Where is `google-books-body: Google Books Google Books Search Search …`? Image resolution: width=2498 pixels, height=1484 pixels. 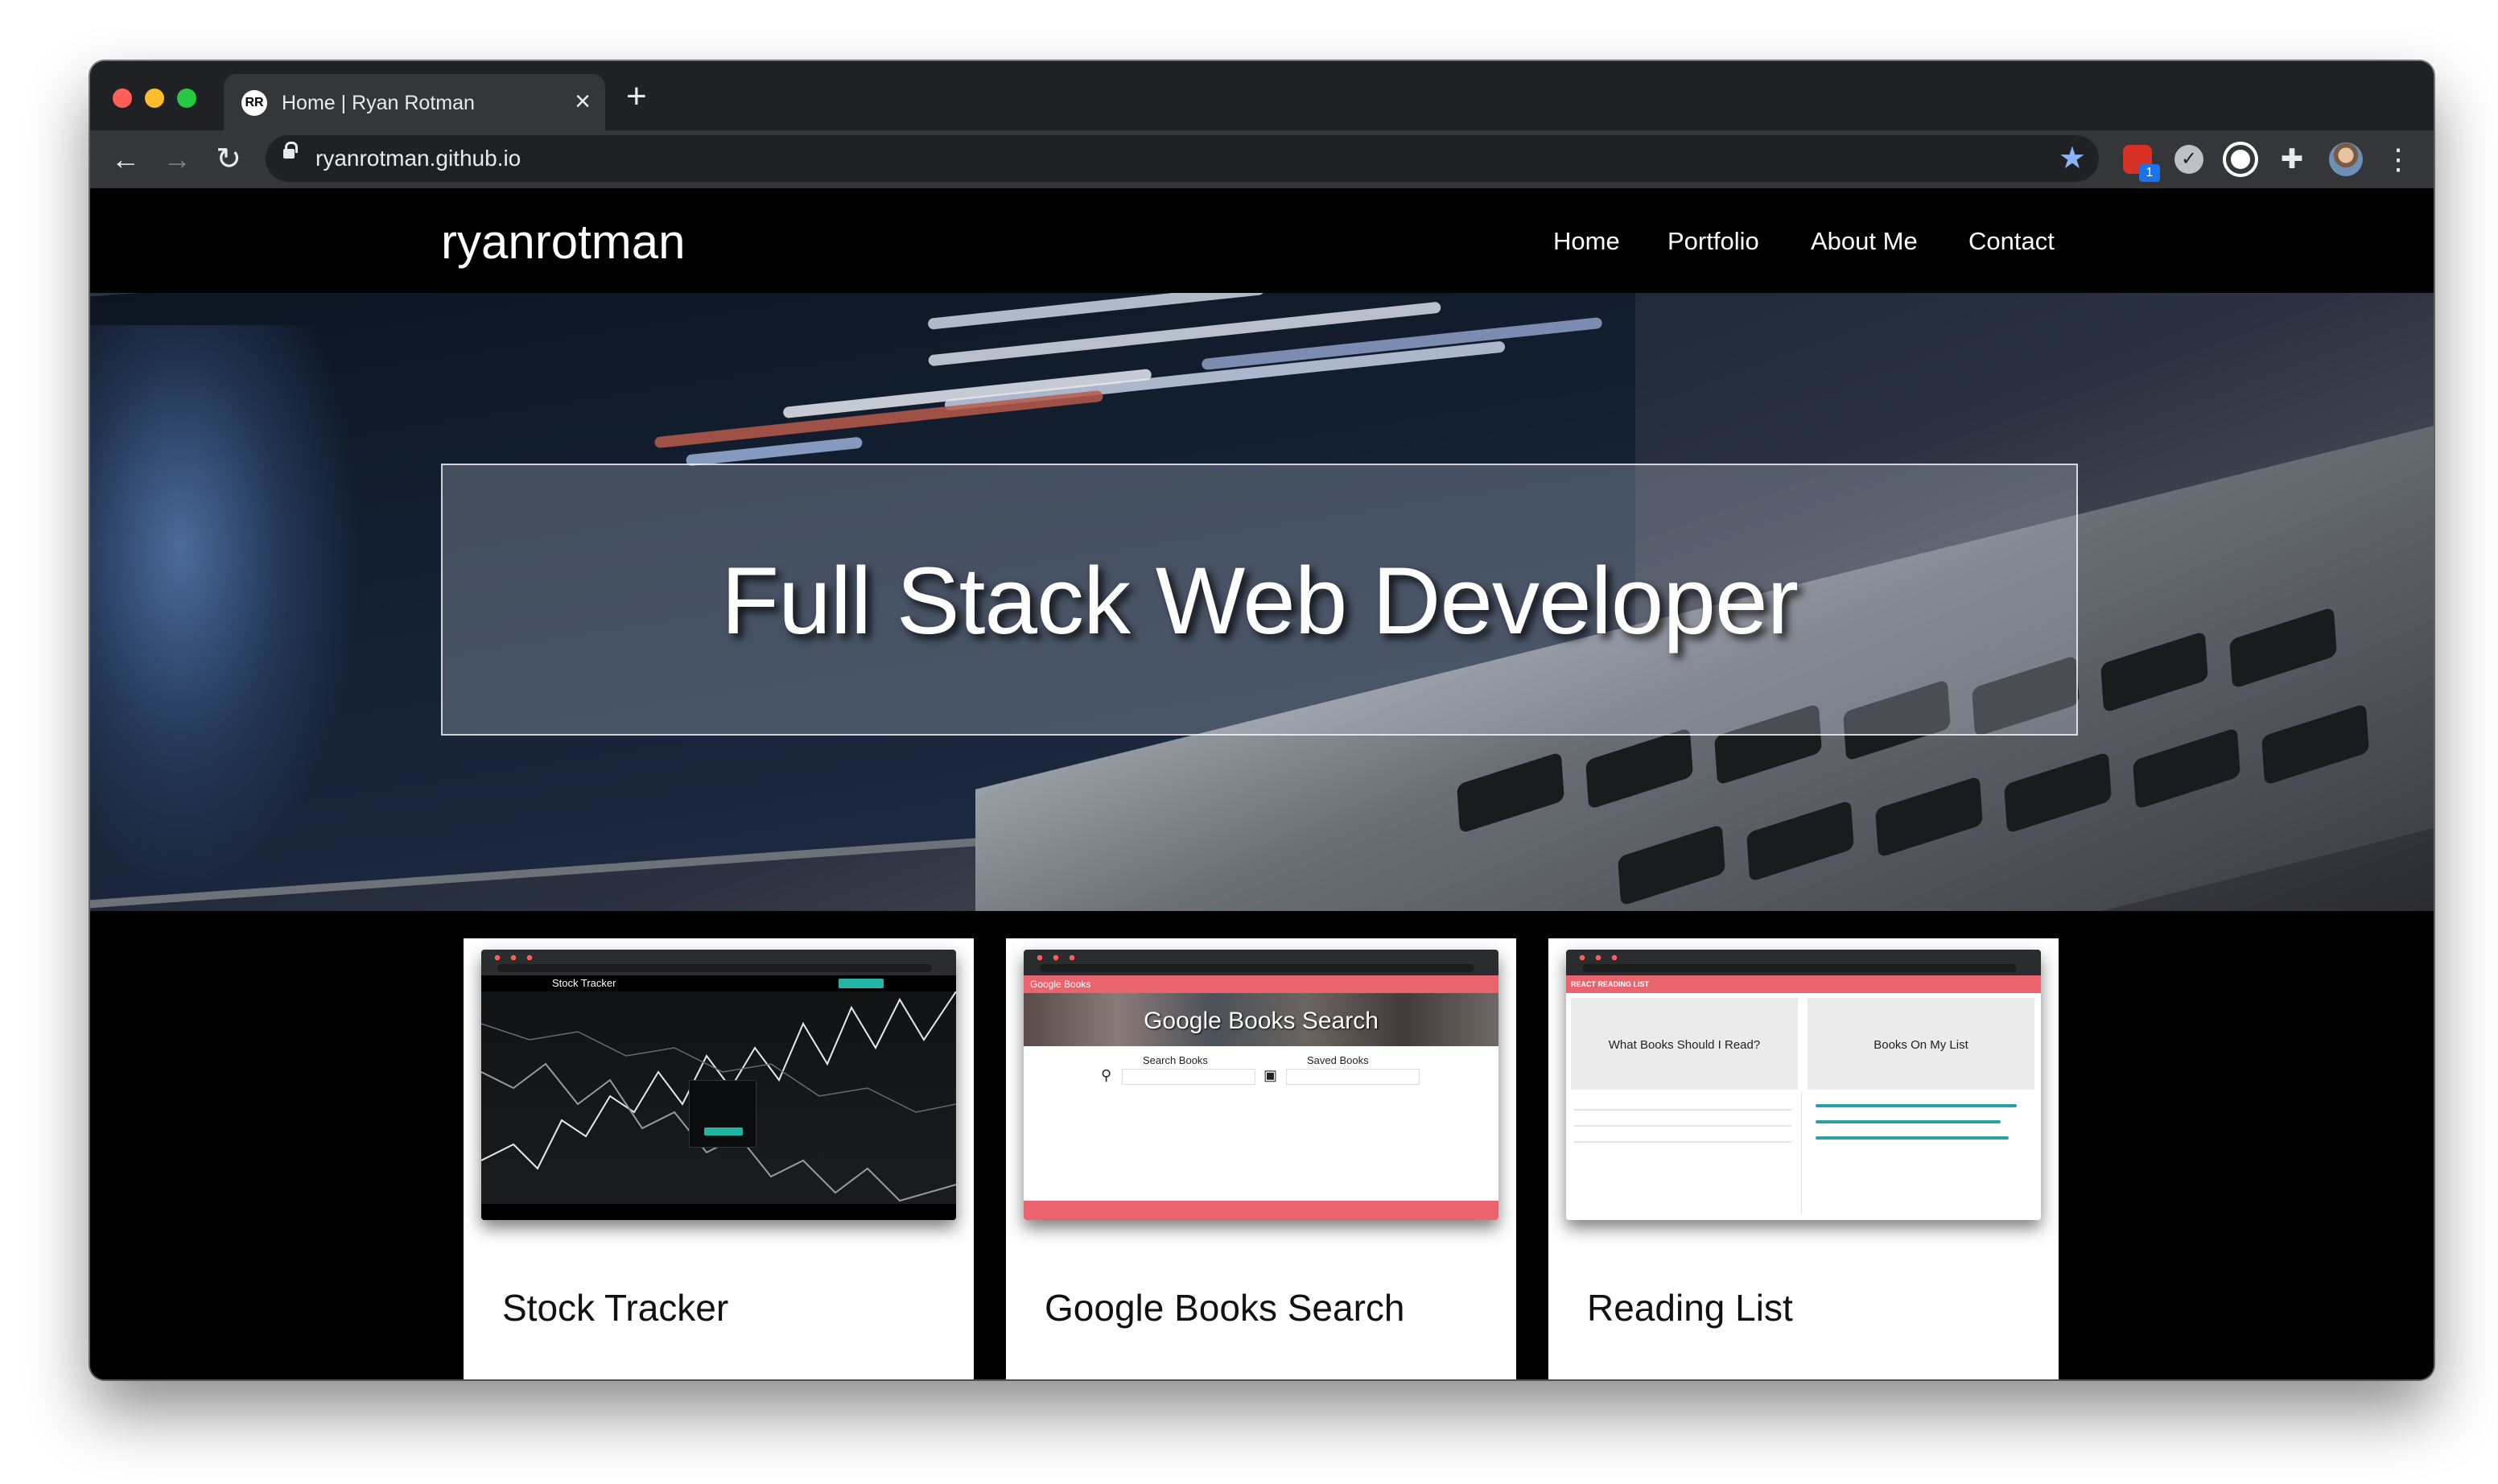
google-books-body: Google Books Google Books Search Search … is located at coordinates (1261, 1097).